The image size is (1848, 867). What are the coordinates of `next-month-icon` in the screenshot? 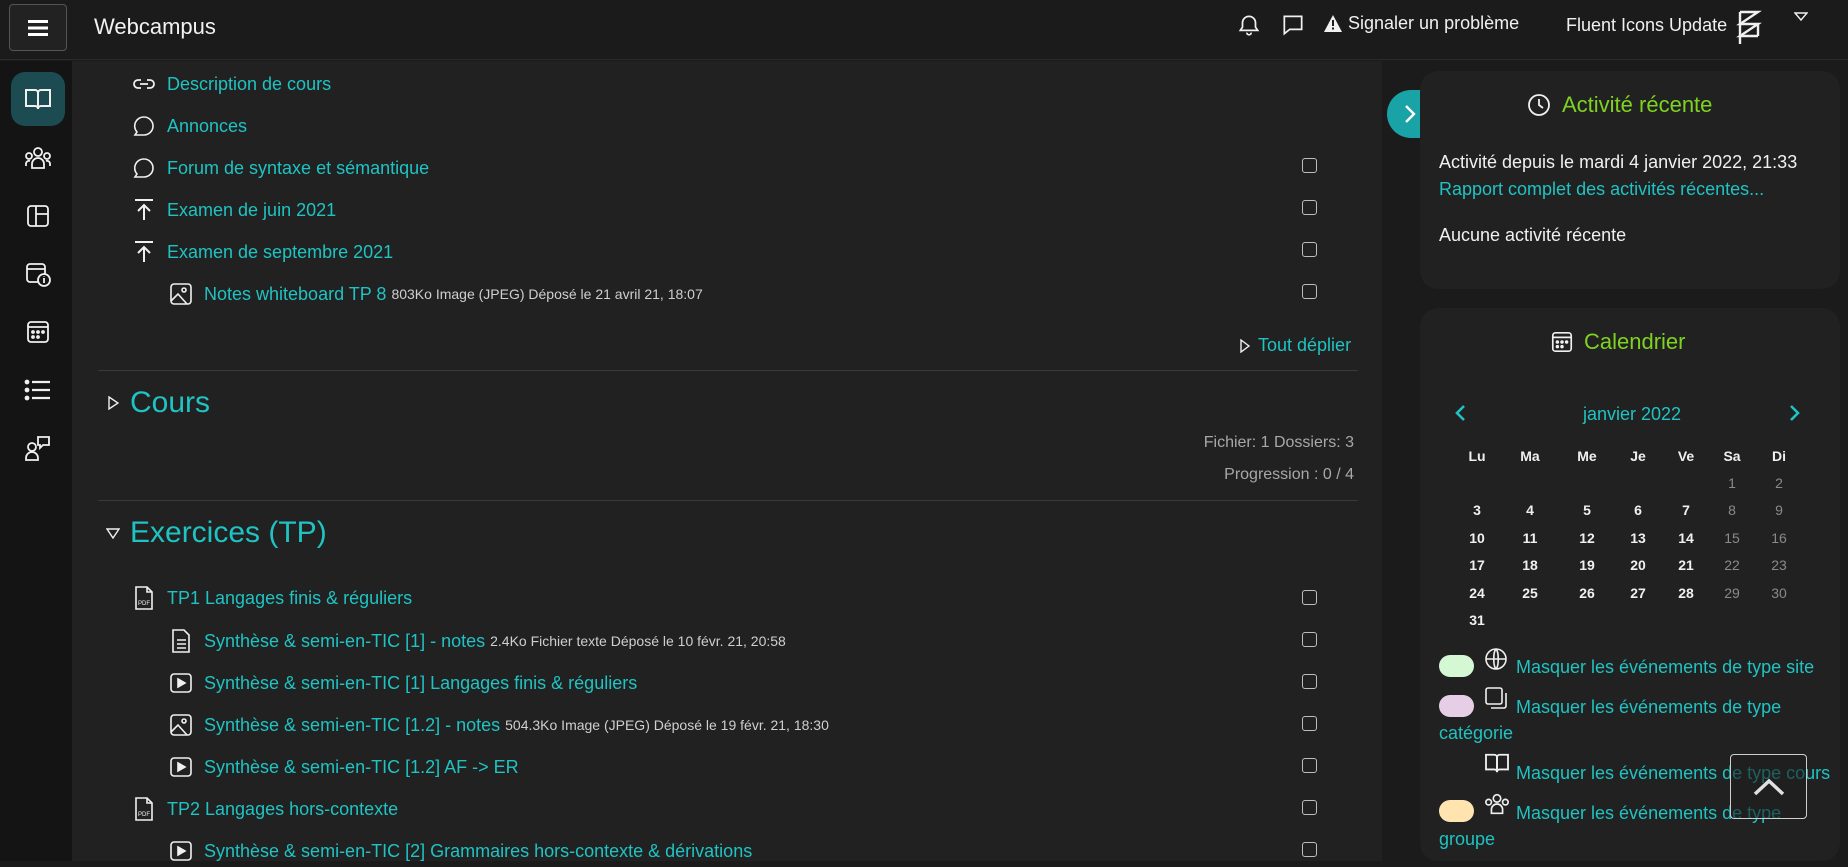 It's located at (1795, 413).